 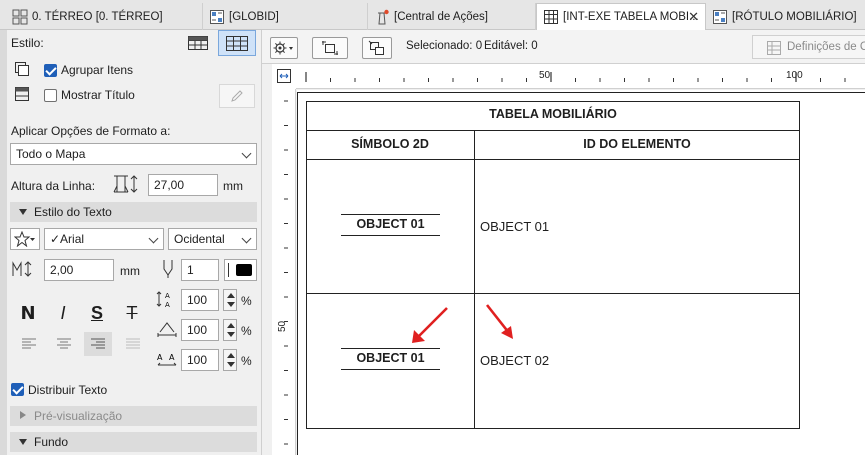 What do you see at coordinates (444, 46) in the screenshot?
I see `selected-count: Selecionado: 0` at bounding box center [444, 46].